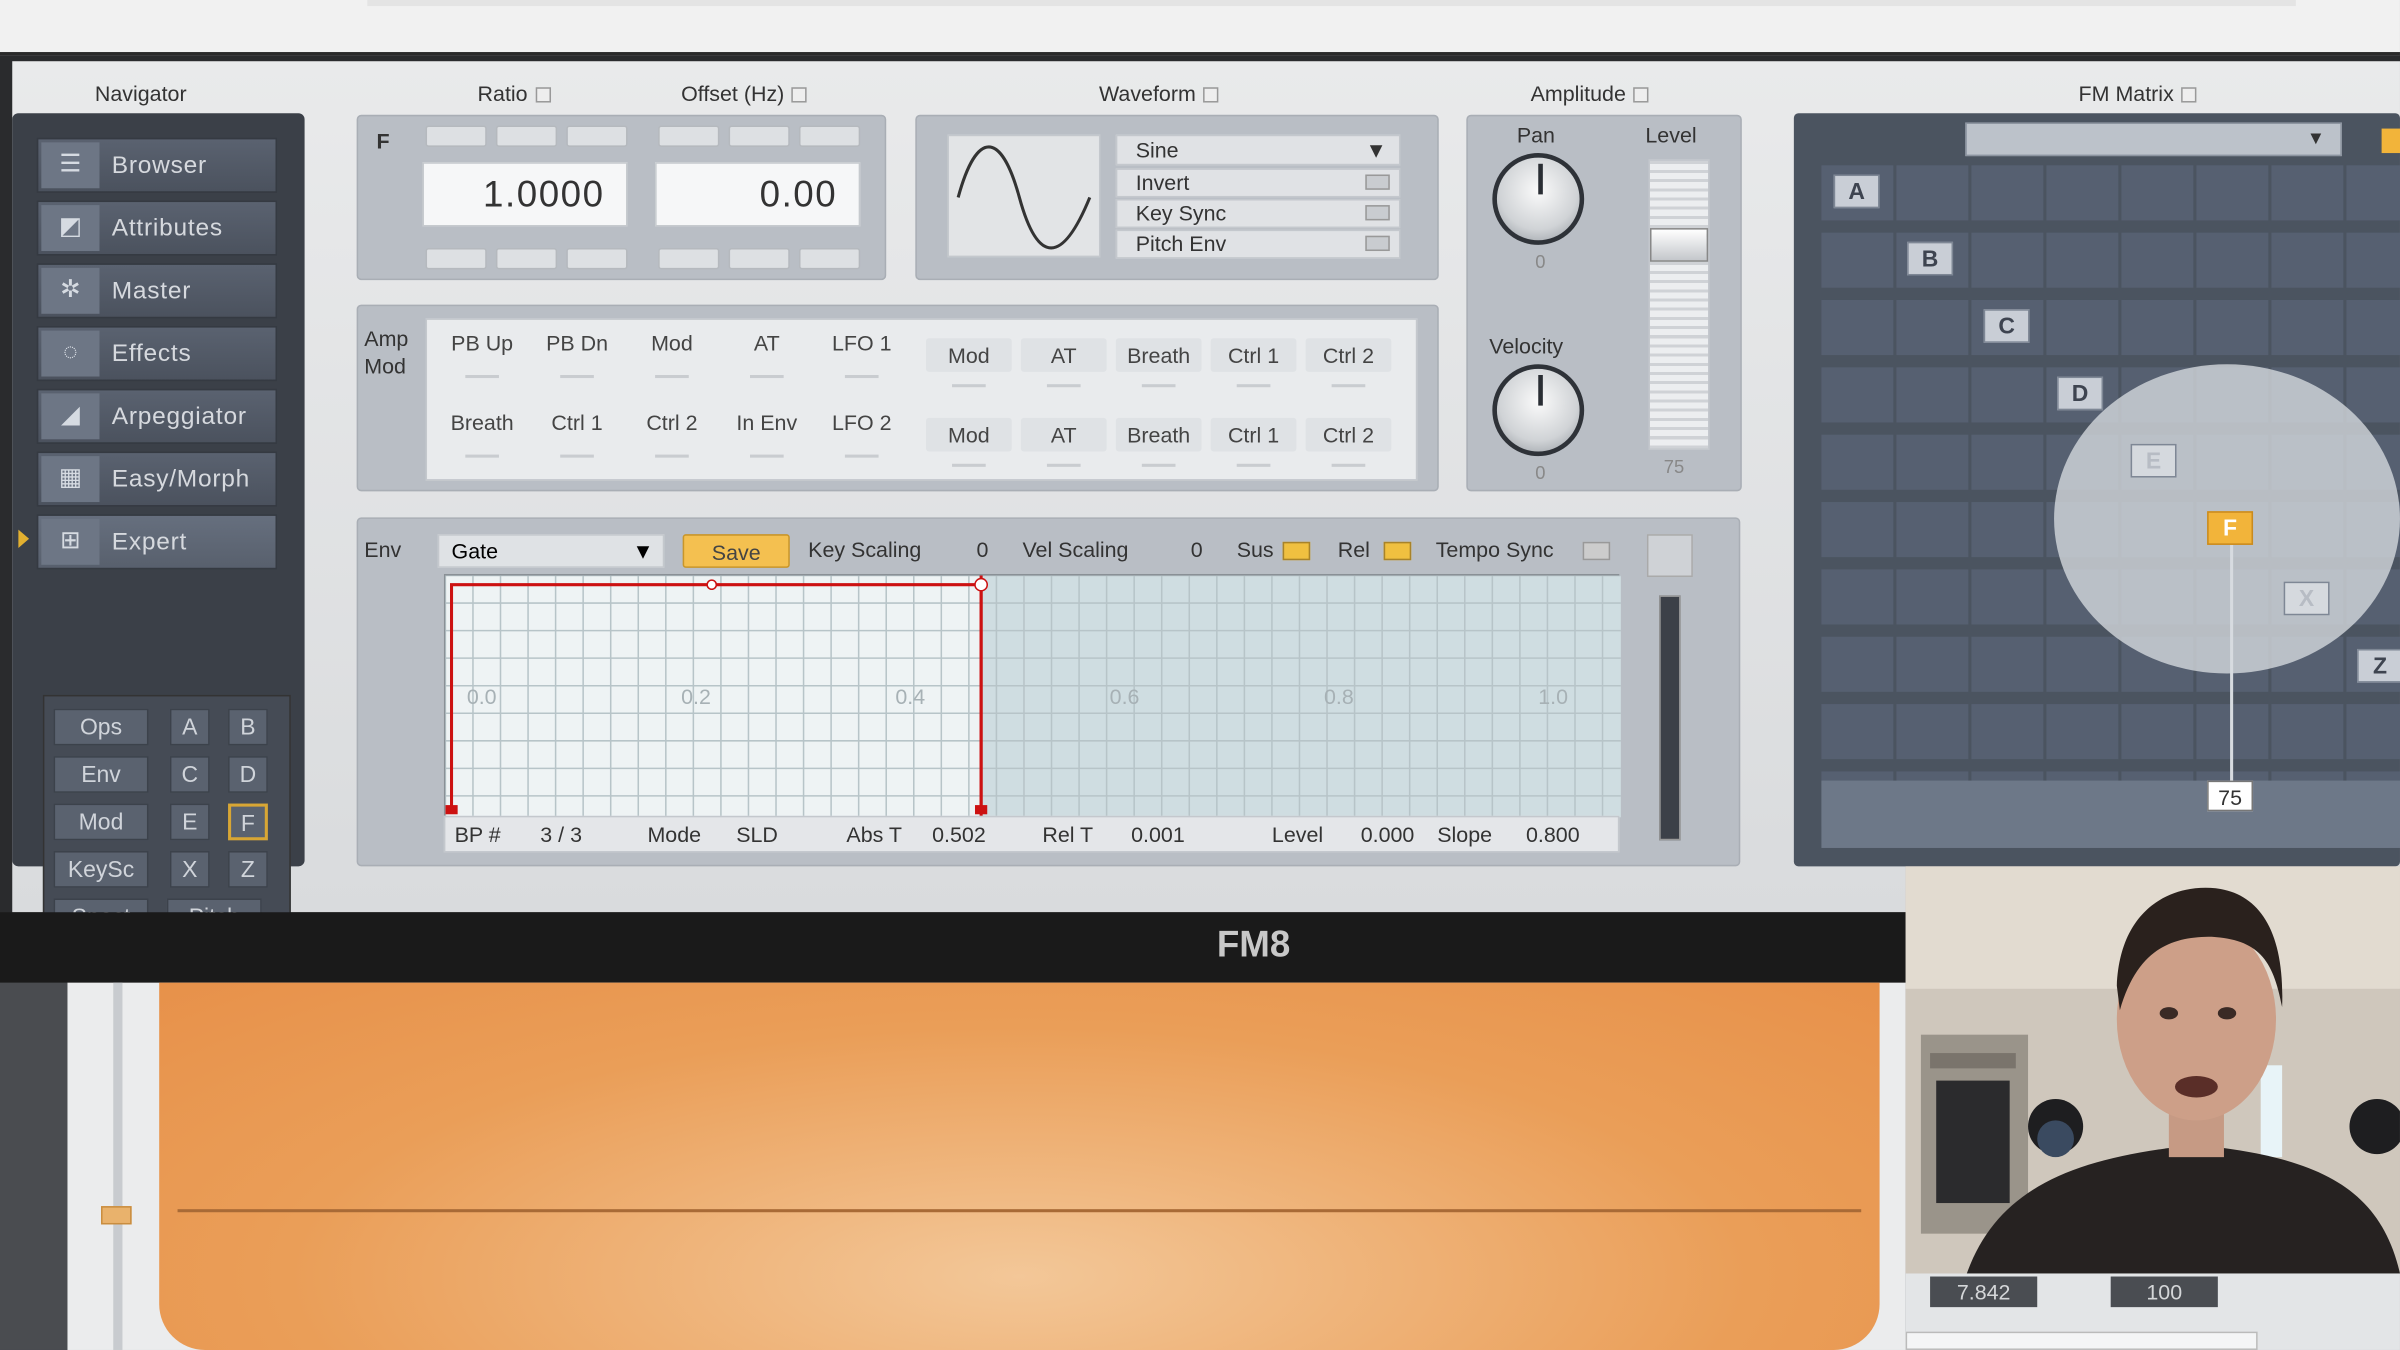 The image size is (2400, 1350). I want to click on env-zoom-button, so click(1669, 556).